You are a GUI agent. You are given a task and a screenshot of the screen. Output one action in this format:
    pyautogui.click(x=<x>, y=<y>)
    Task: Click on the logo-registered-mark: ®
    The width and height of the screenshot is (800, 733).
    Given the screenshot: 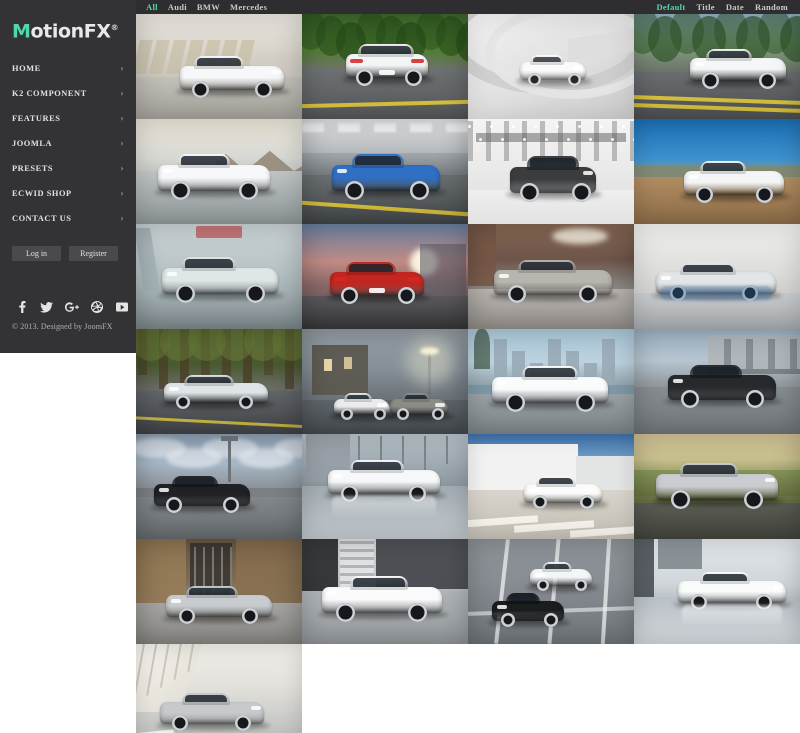 What is the action you would take?
    pyautogui.click(x=114, y=27)
    